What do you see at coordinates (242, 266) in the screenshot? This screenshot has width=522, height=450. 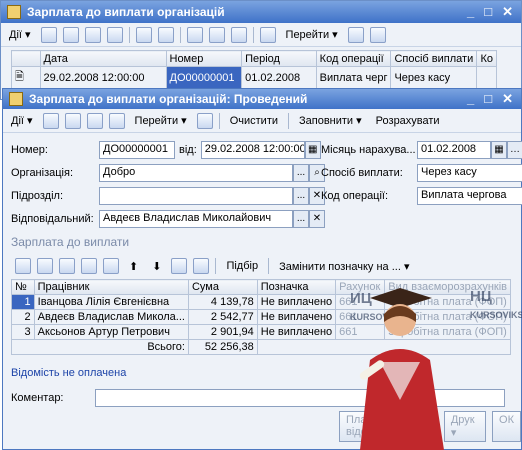 I see `select-button: Підбір` at bounding box center [242, 266].